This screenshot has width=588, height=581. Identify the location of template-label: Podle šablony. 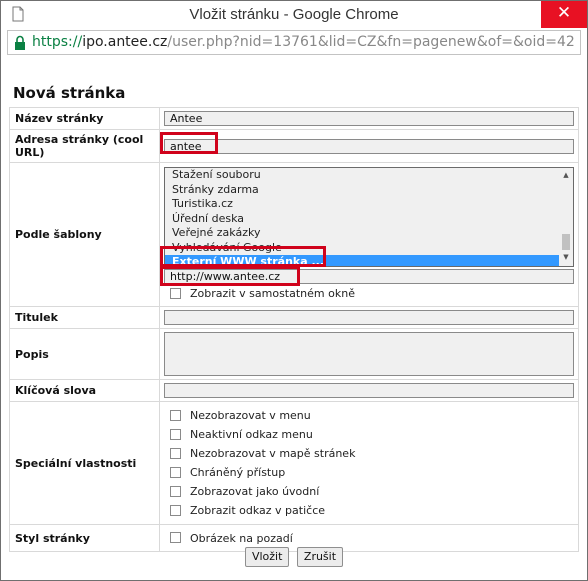
(84, 234).